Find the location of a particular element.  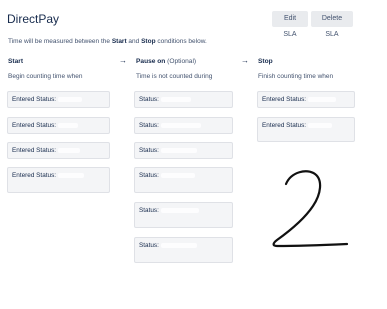

handwritten-two-mark: 2 is located at coordinates (310, 209).